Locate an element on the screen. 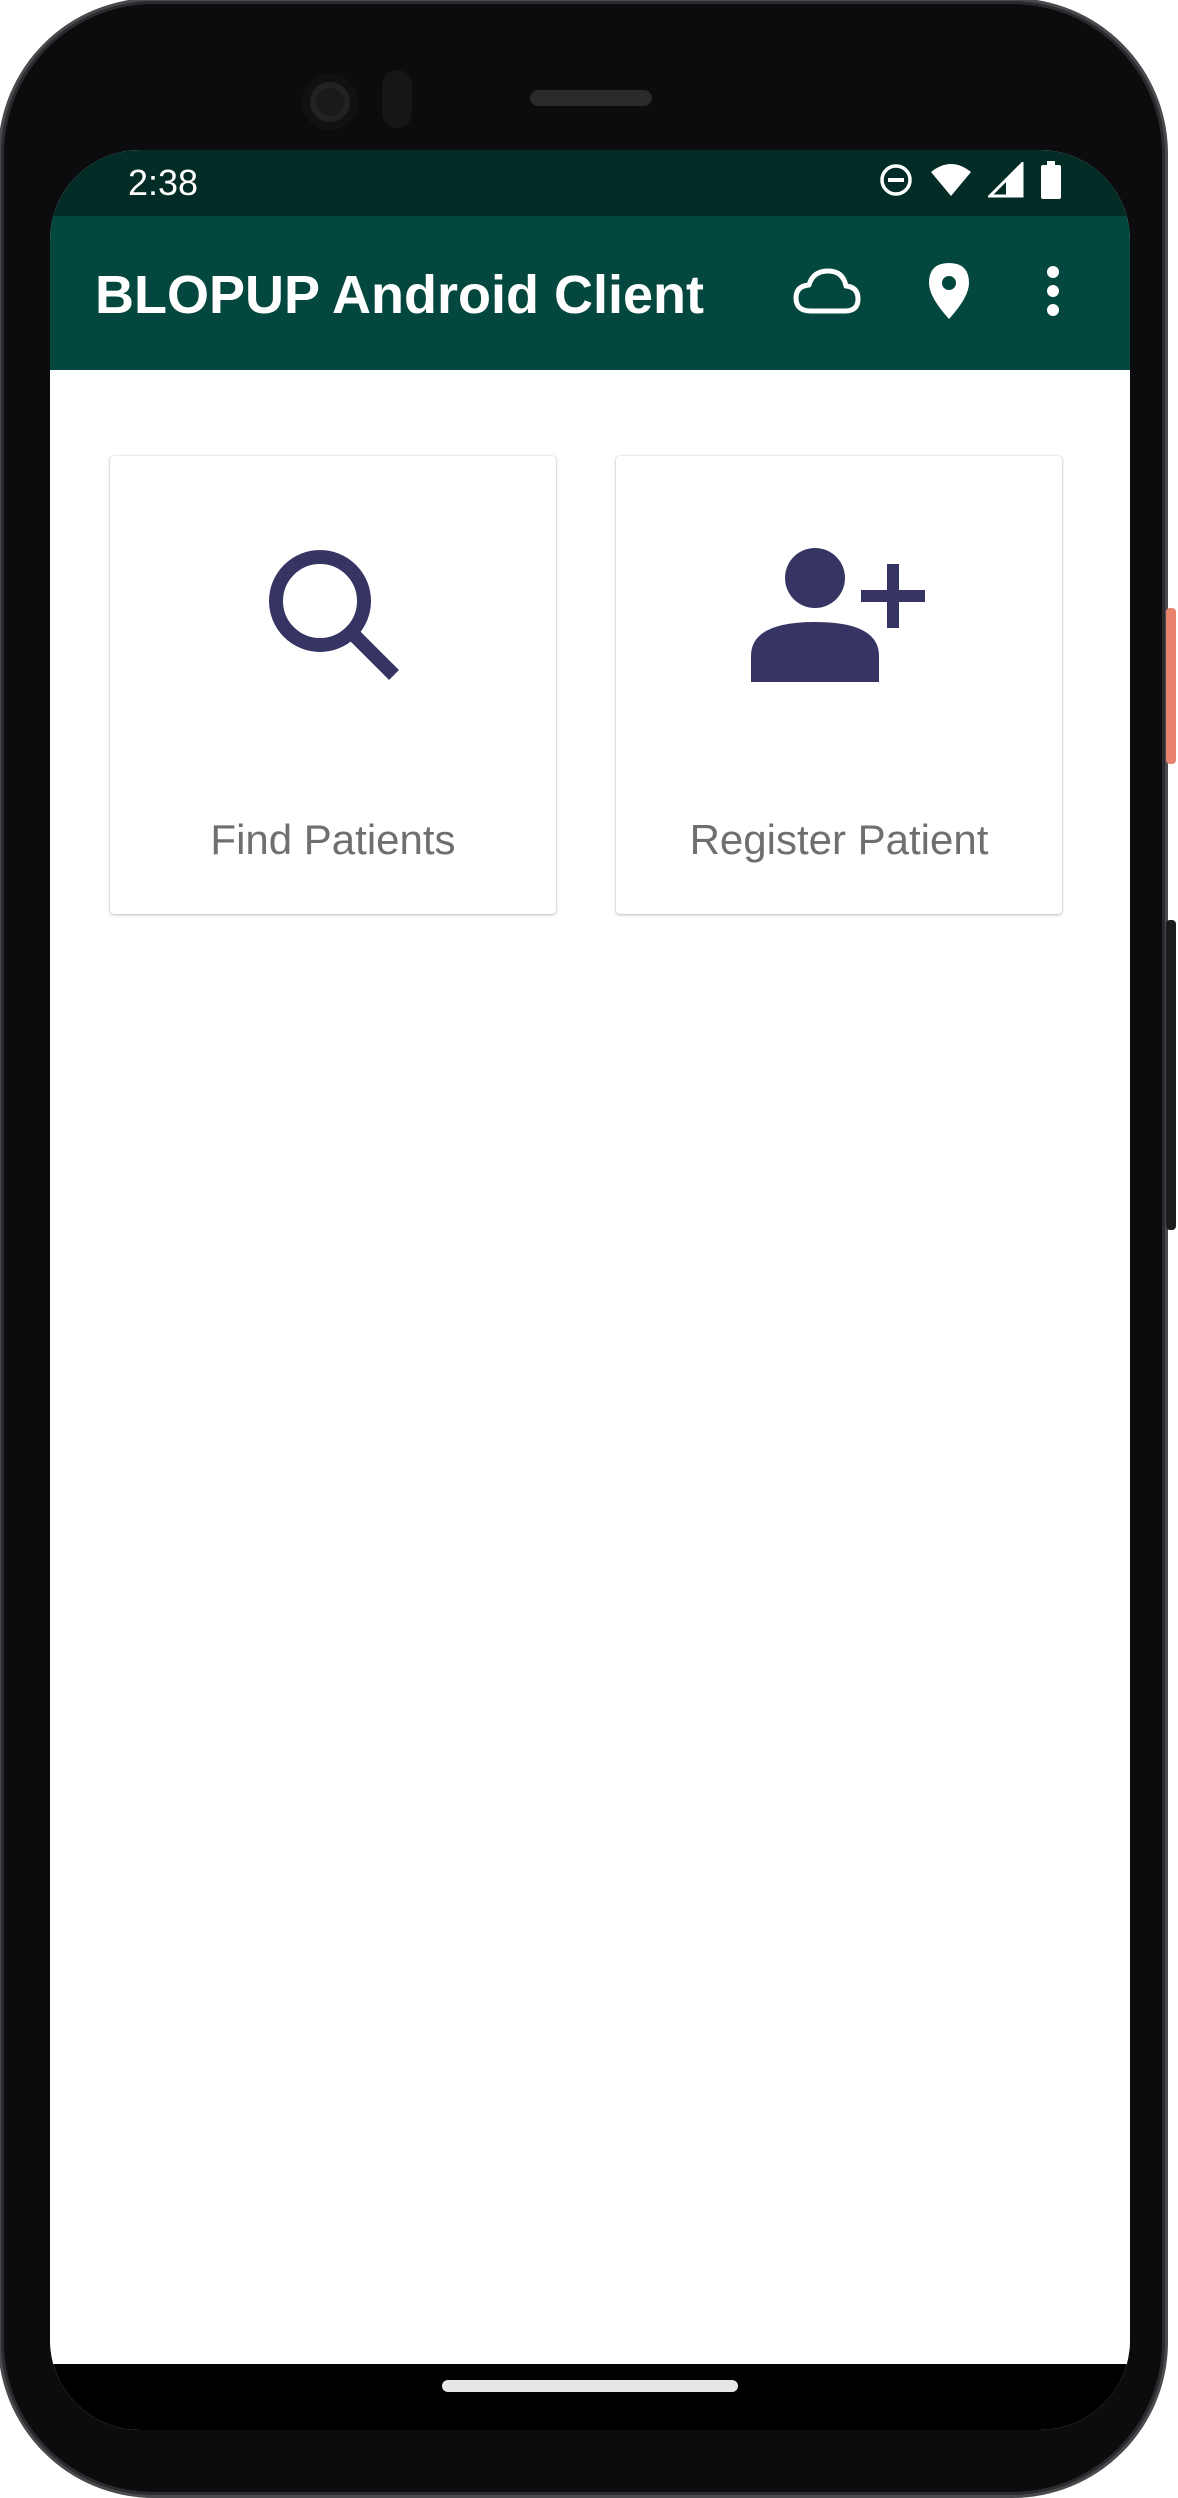 Image resolution: width=1178 pixels, height=2498 pixels. home-gesture-handle is located at coordinates (590, 2386).